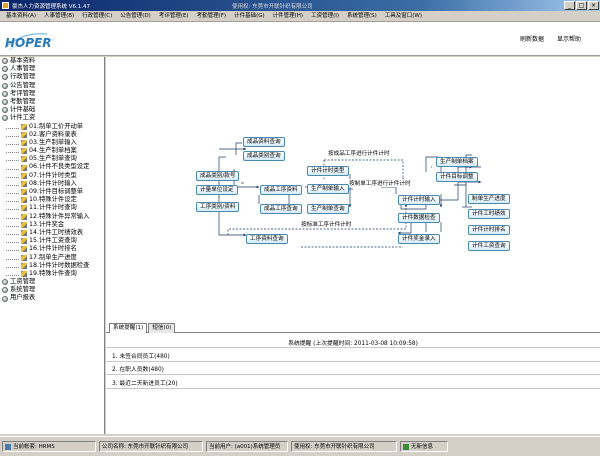  I want to click on tab-sms: 短信(0), so click(162, 328).